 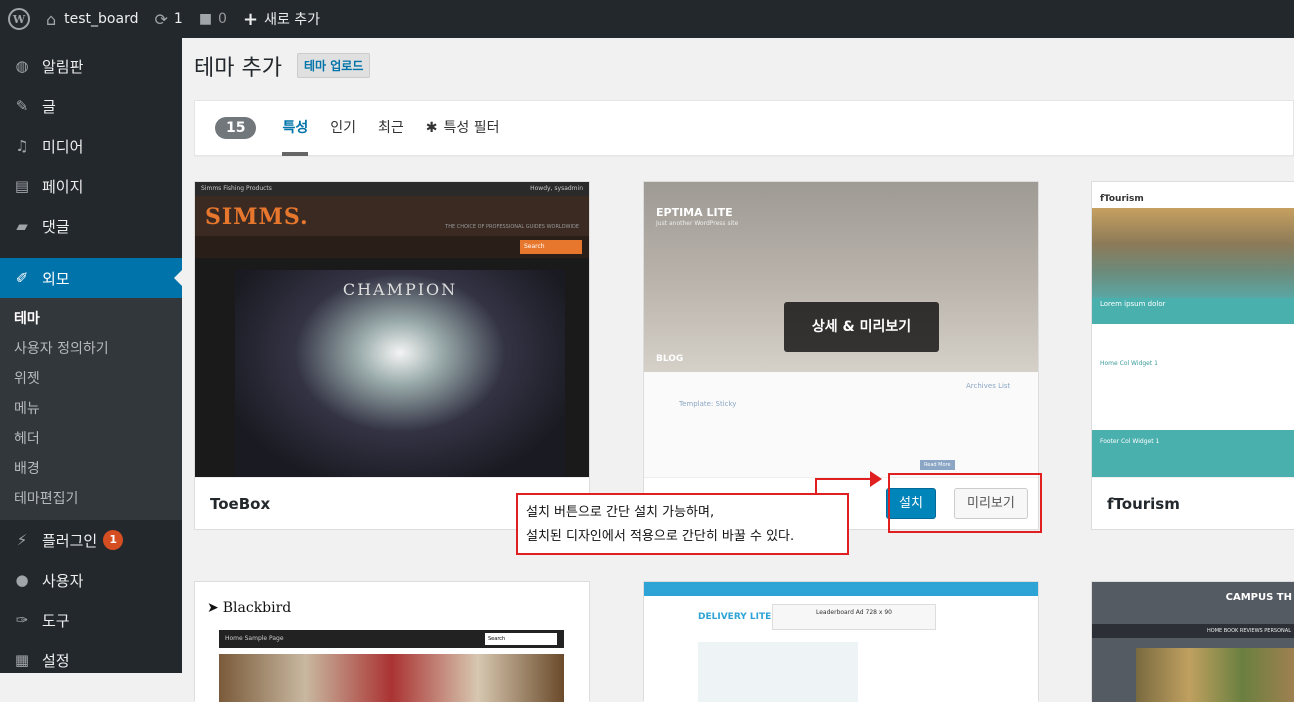 I want to click on theme-card-blackbird: ➤ Blackbird Home Sample Page Search, so click(x=392, y=641).